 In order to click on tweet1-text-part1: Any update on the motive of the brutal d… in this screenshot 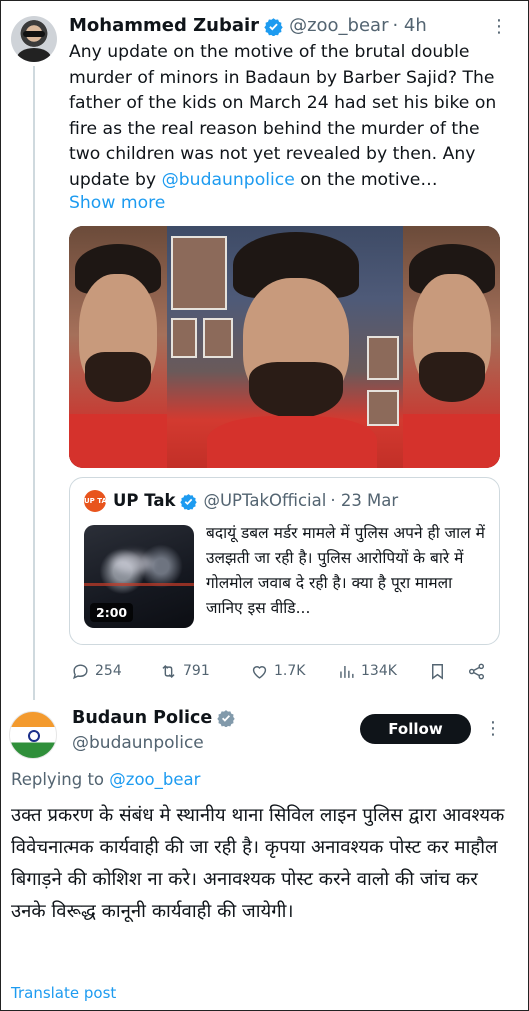, I will do `click(283, 116)`.